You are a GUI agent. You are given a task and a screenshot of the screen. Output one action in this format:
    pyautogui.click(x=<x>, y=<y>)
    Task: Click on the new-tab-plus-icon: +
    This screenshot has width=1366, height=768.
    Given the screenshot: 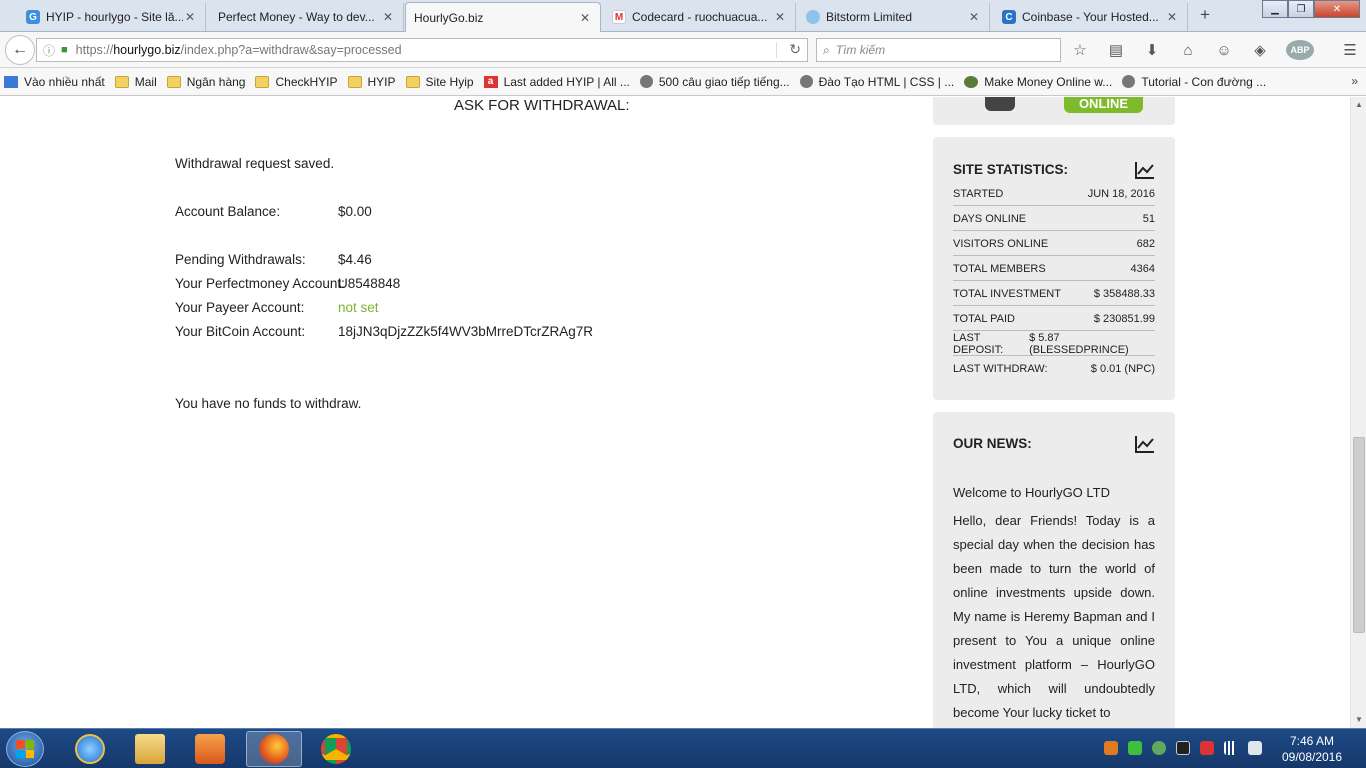 What is the action you would take?
    pyautogui.click(x=1205, y=15)
    